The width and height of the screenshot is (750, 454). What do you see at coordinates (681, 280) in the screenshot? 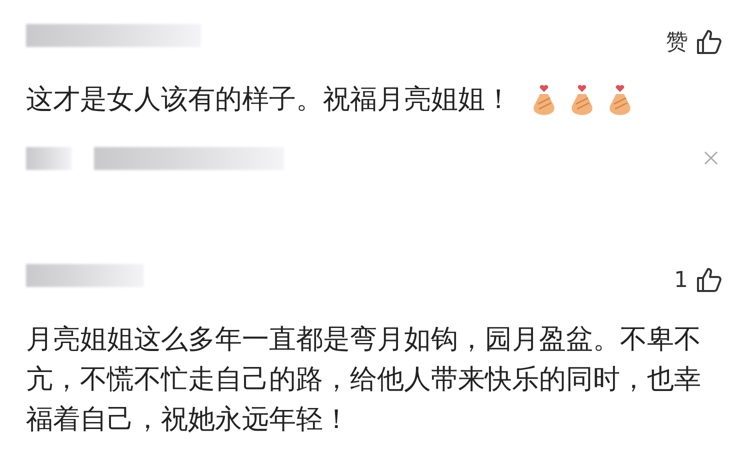
I see `like-count: 1` at bounding box center [681, 280].